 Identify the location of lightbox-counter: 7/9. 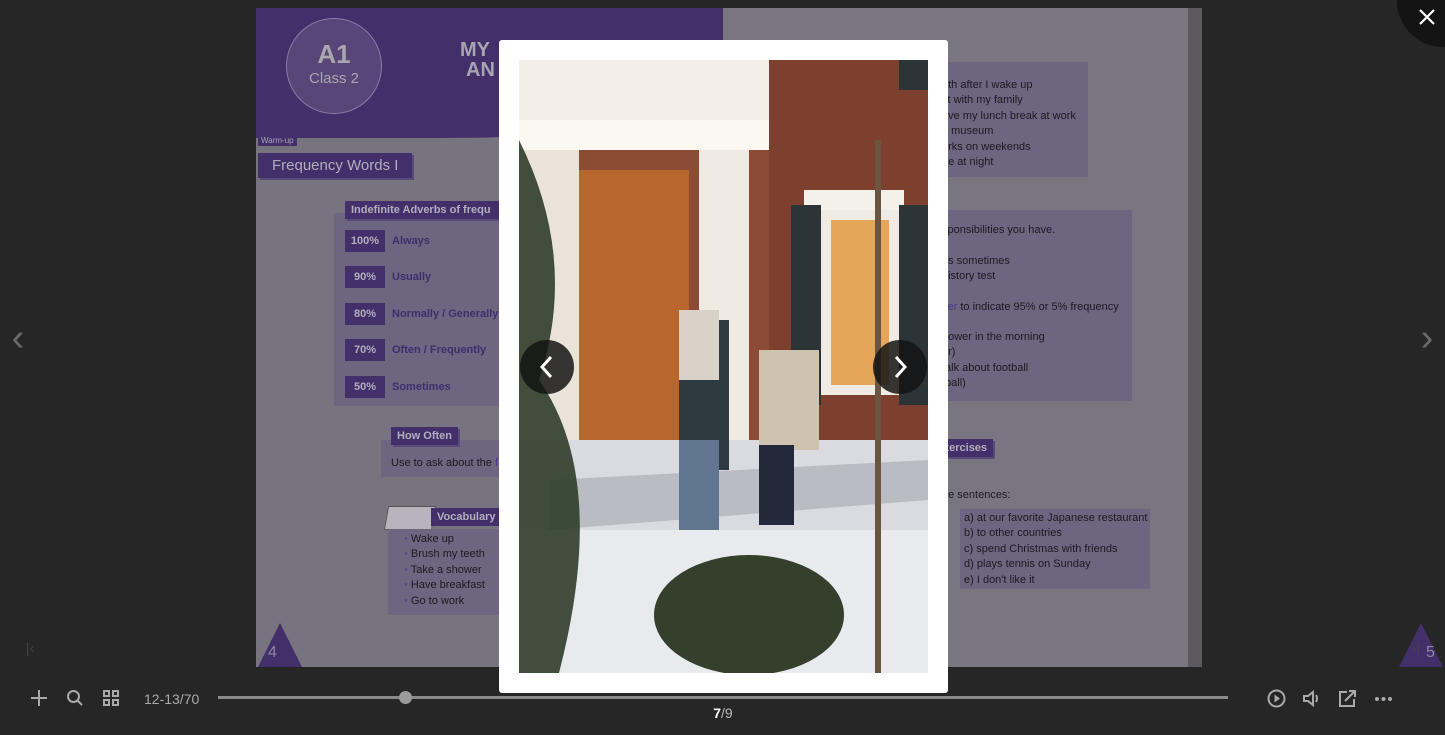
(723, 713).